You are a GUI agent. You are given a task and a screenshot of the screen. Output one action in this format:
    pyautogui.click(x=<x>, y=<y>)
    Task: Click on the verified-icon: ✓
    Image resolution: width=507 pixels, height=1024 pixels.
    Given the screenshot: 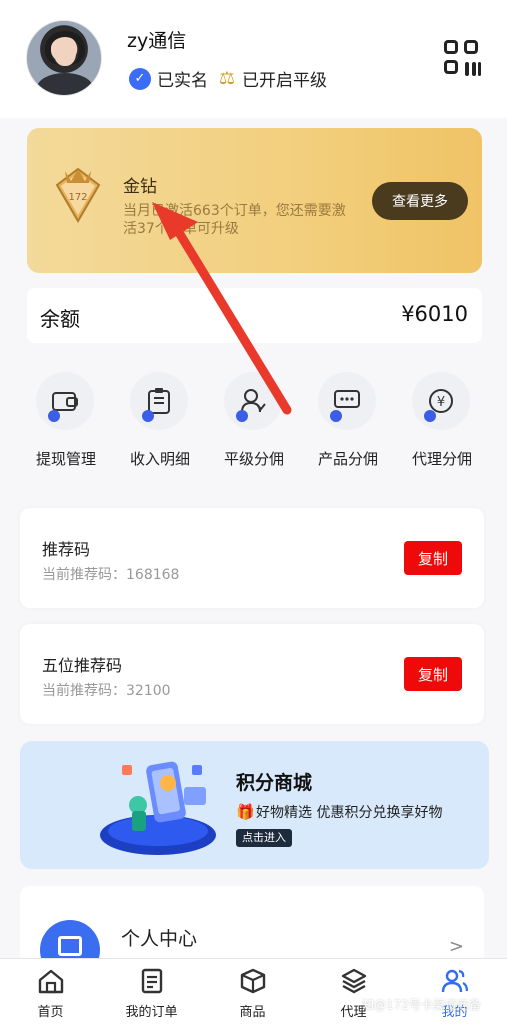 What is the action you would take?
    pyautogui.click(x=140, y=78)
    